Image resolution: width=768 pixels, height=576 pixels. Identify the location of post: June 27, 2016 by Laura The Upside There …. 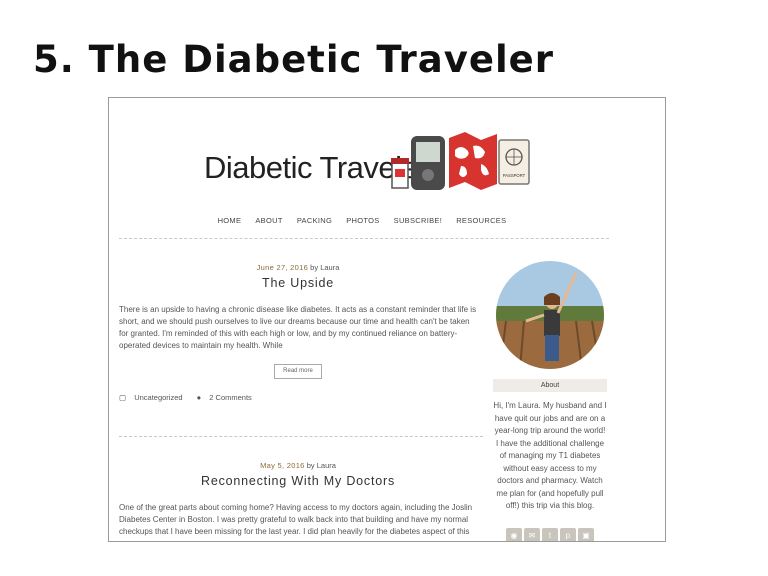
(298, 332).